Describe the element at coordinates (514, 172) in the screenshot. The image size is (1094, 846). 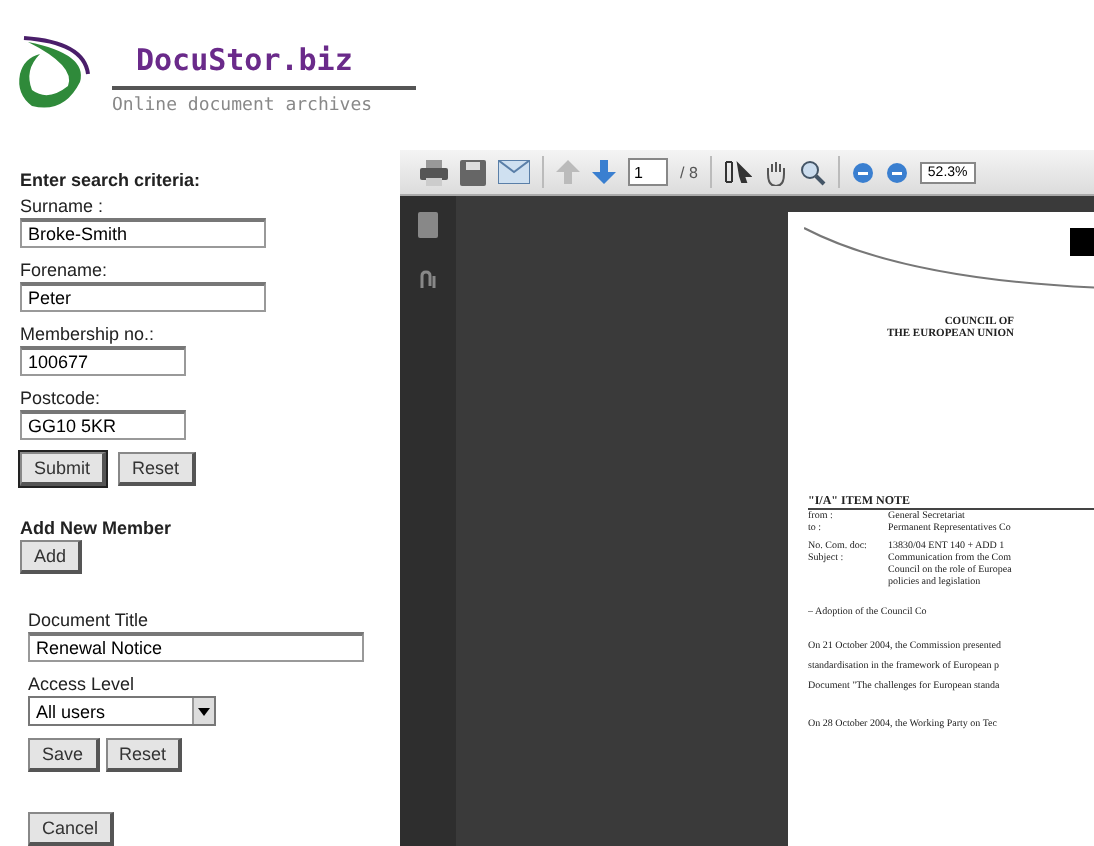
I see `email-icon` at that location.